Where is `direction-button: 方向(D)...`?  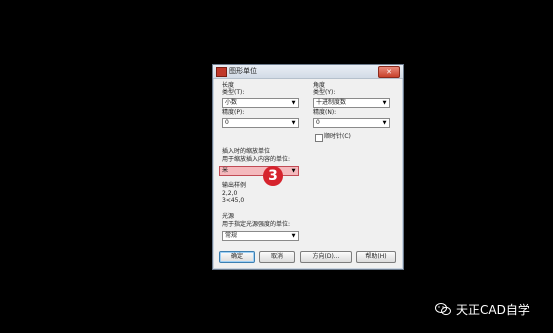
direction-button: 方向(D)... is located at coordinates (326, 257).